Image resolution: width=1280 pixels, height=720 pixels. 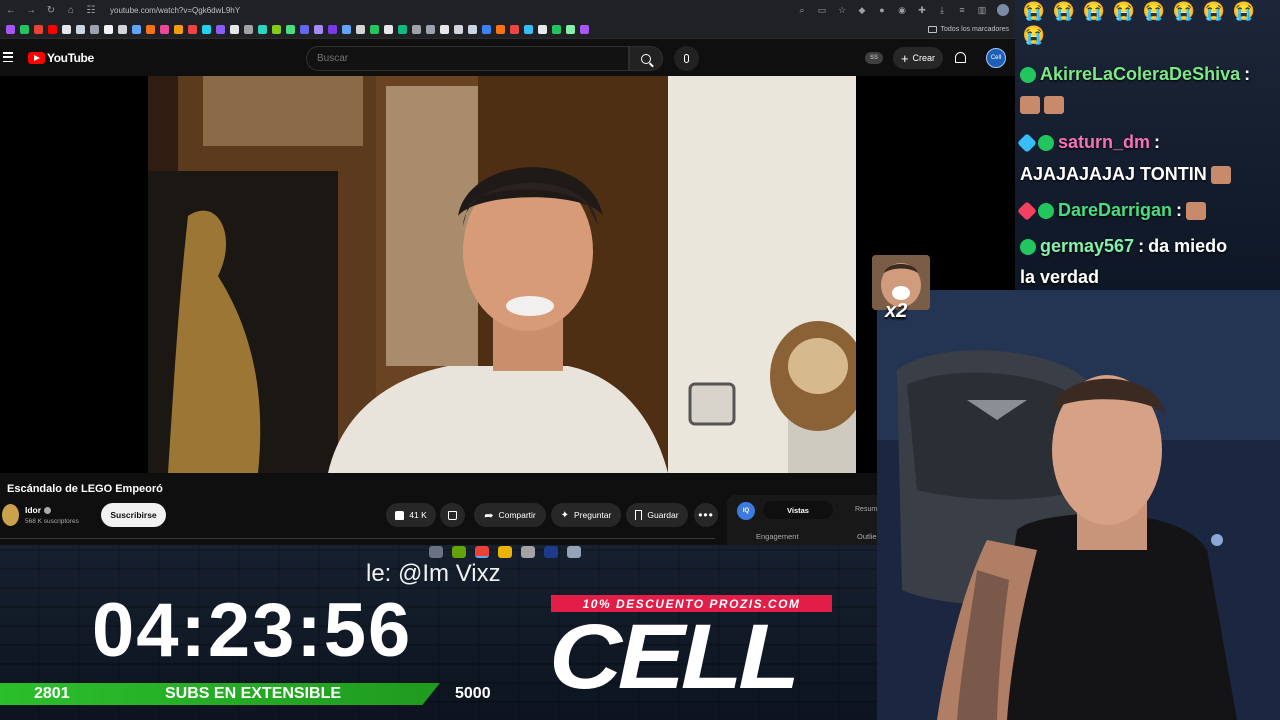 I want to click on photoshop-icon, so click(x=551, y=551).